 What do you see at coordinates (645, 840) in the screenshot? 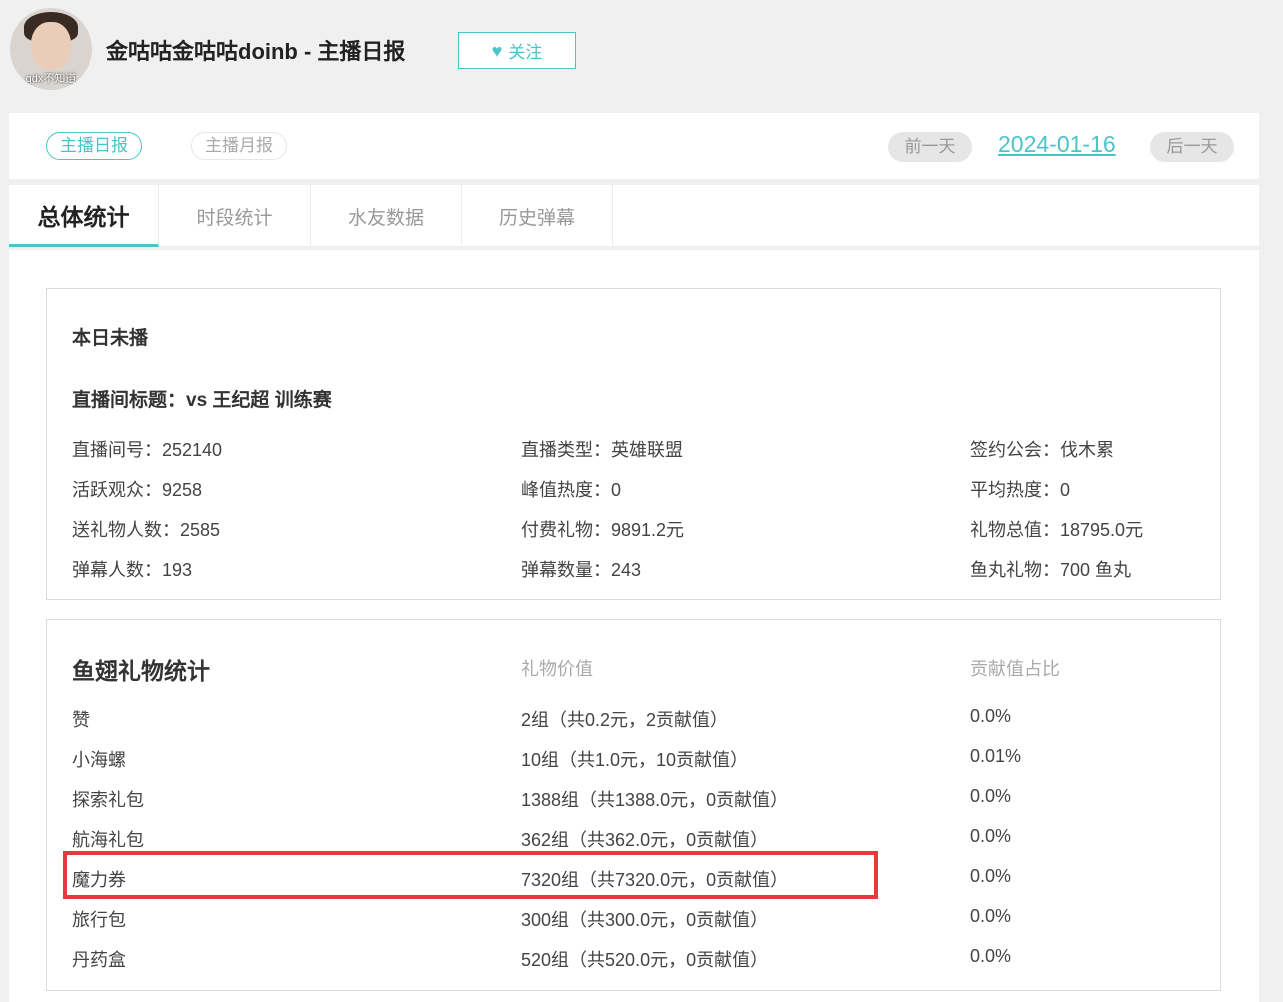
I see `gift-row-value: 362组（共362.0元，0贡献值）` at bounding box center [645, 840].